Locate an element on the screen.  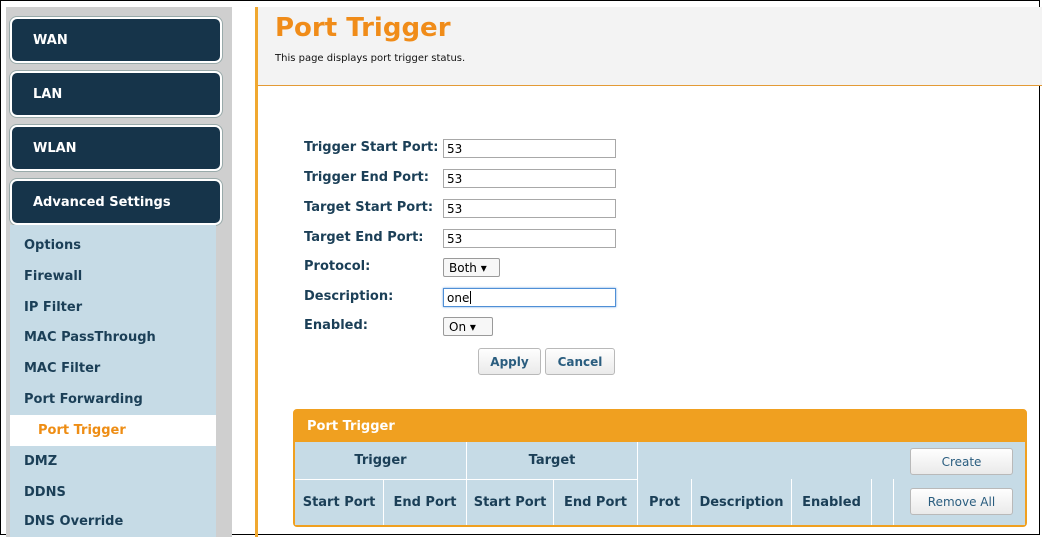
remove-all-button: Remove All is located at coordinates (961, 501).